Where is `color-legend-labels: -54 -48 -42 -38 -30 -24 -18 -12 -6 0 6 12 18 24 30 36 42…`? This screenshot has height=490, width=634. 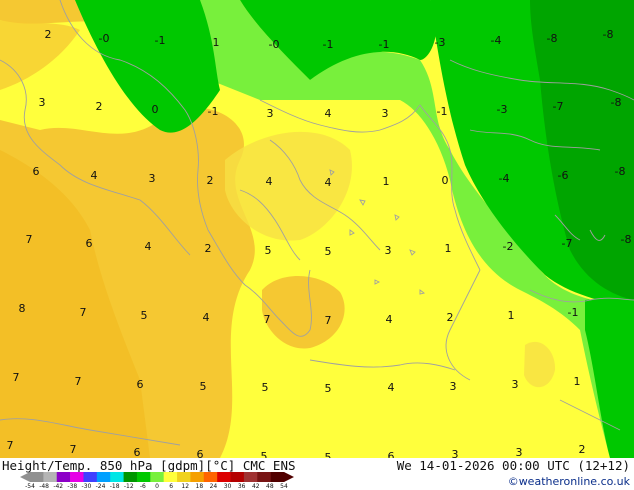 color-legend-labels: -54 -48 -42 -38 -30 -24 -18 -12 -6 0 6 12 18 24 30 36 42… is located at coordinates (163, 486).